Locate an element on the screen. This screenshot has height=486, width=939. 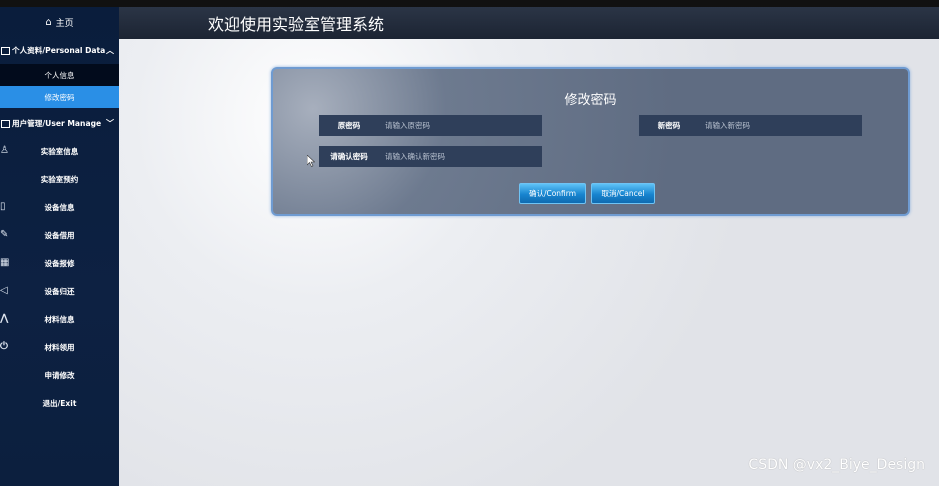
sidebar-item-personal-info: 个人信息 is located at coordinates (59, 75).